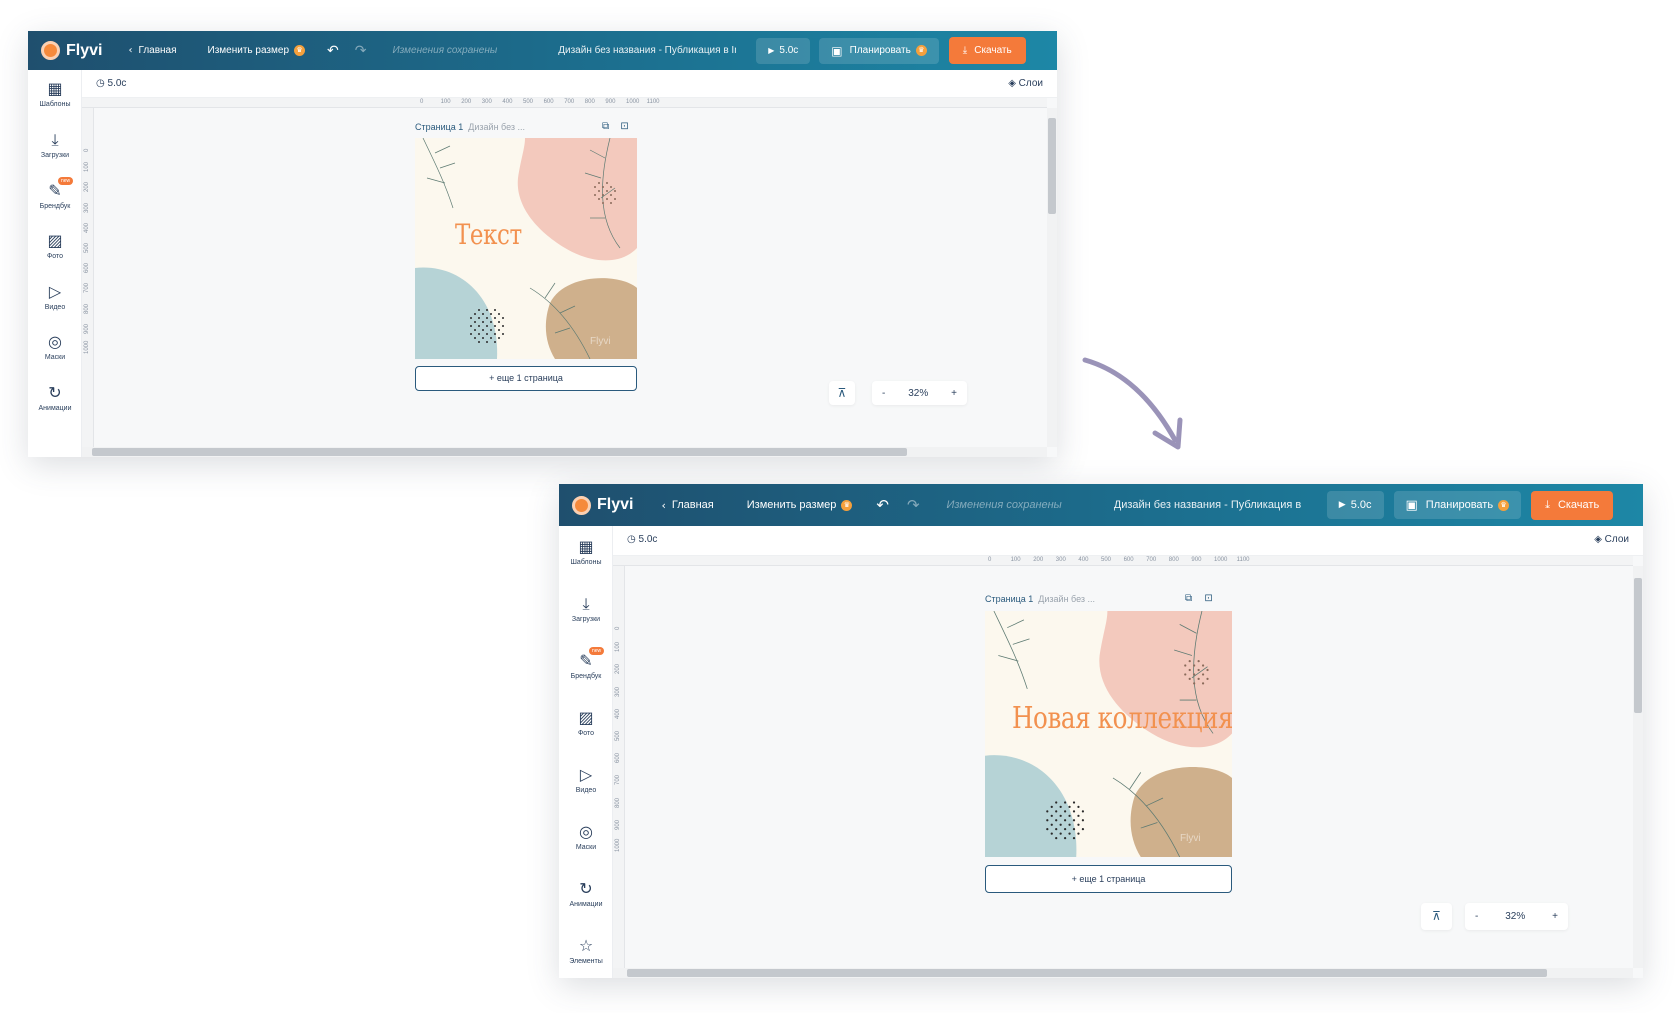 The image size is (1680, 1013). Describe the element at coordinates (586, 619) in the screenshot. I see `sidebar-label: Загрузки` at that location.